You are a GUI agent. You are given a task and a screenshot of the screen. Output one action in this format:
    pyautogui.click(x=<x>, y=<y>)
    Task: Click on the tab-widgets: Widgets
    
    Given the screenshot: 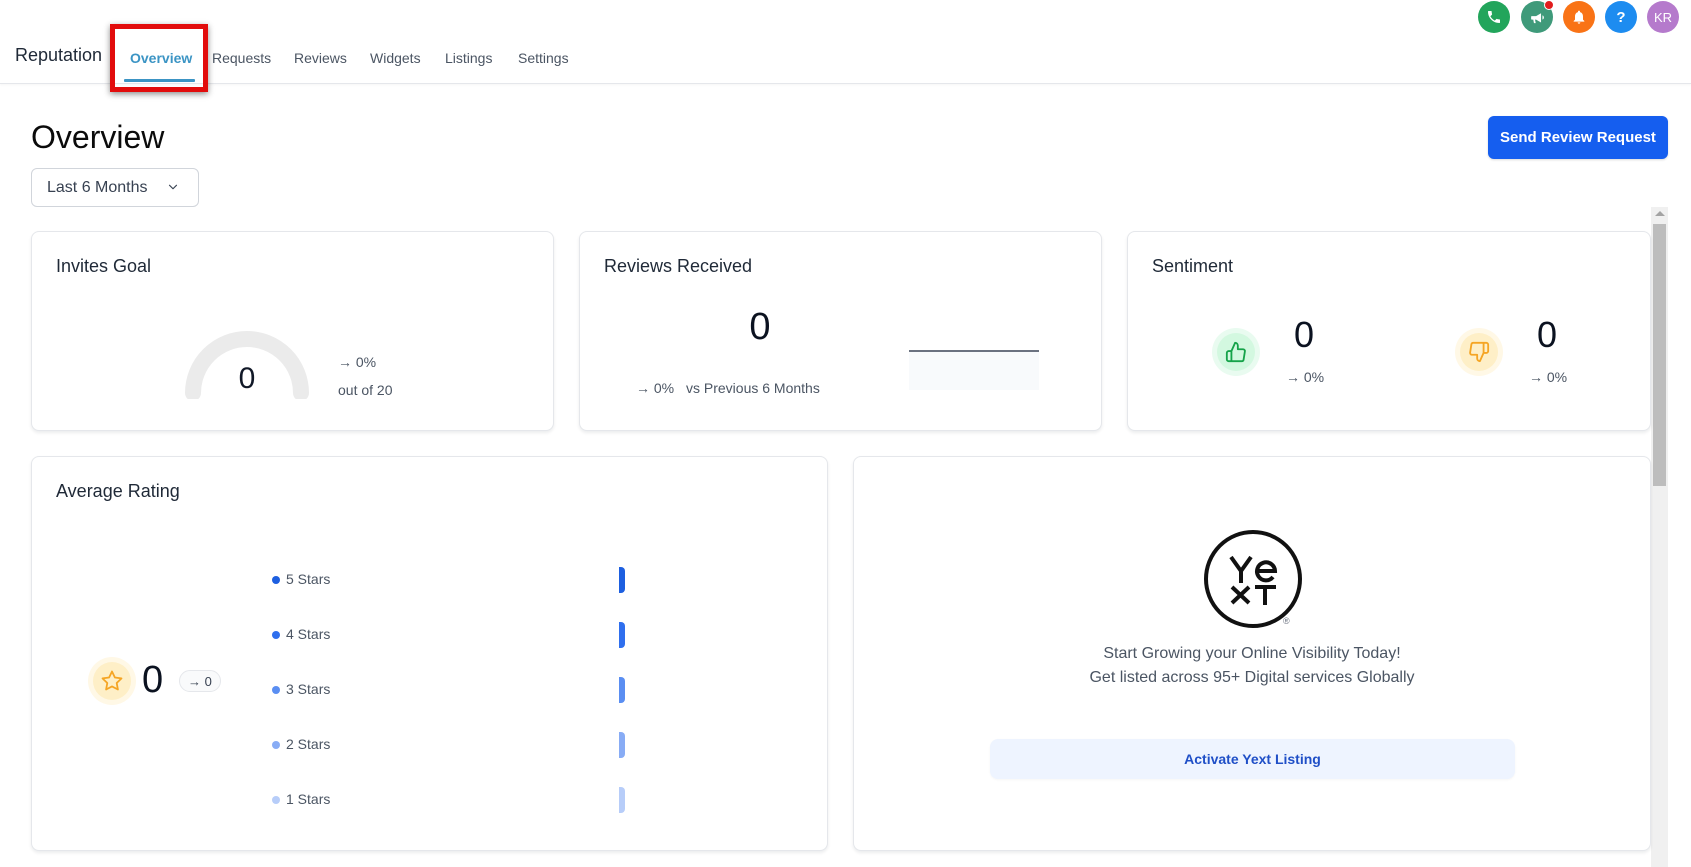 What is the action you would take?
    pyautogui.click(x=395, y=58)
    